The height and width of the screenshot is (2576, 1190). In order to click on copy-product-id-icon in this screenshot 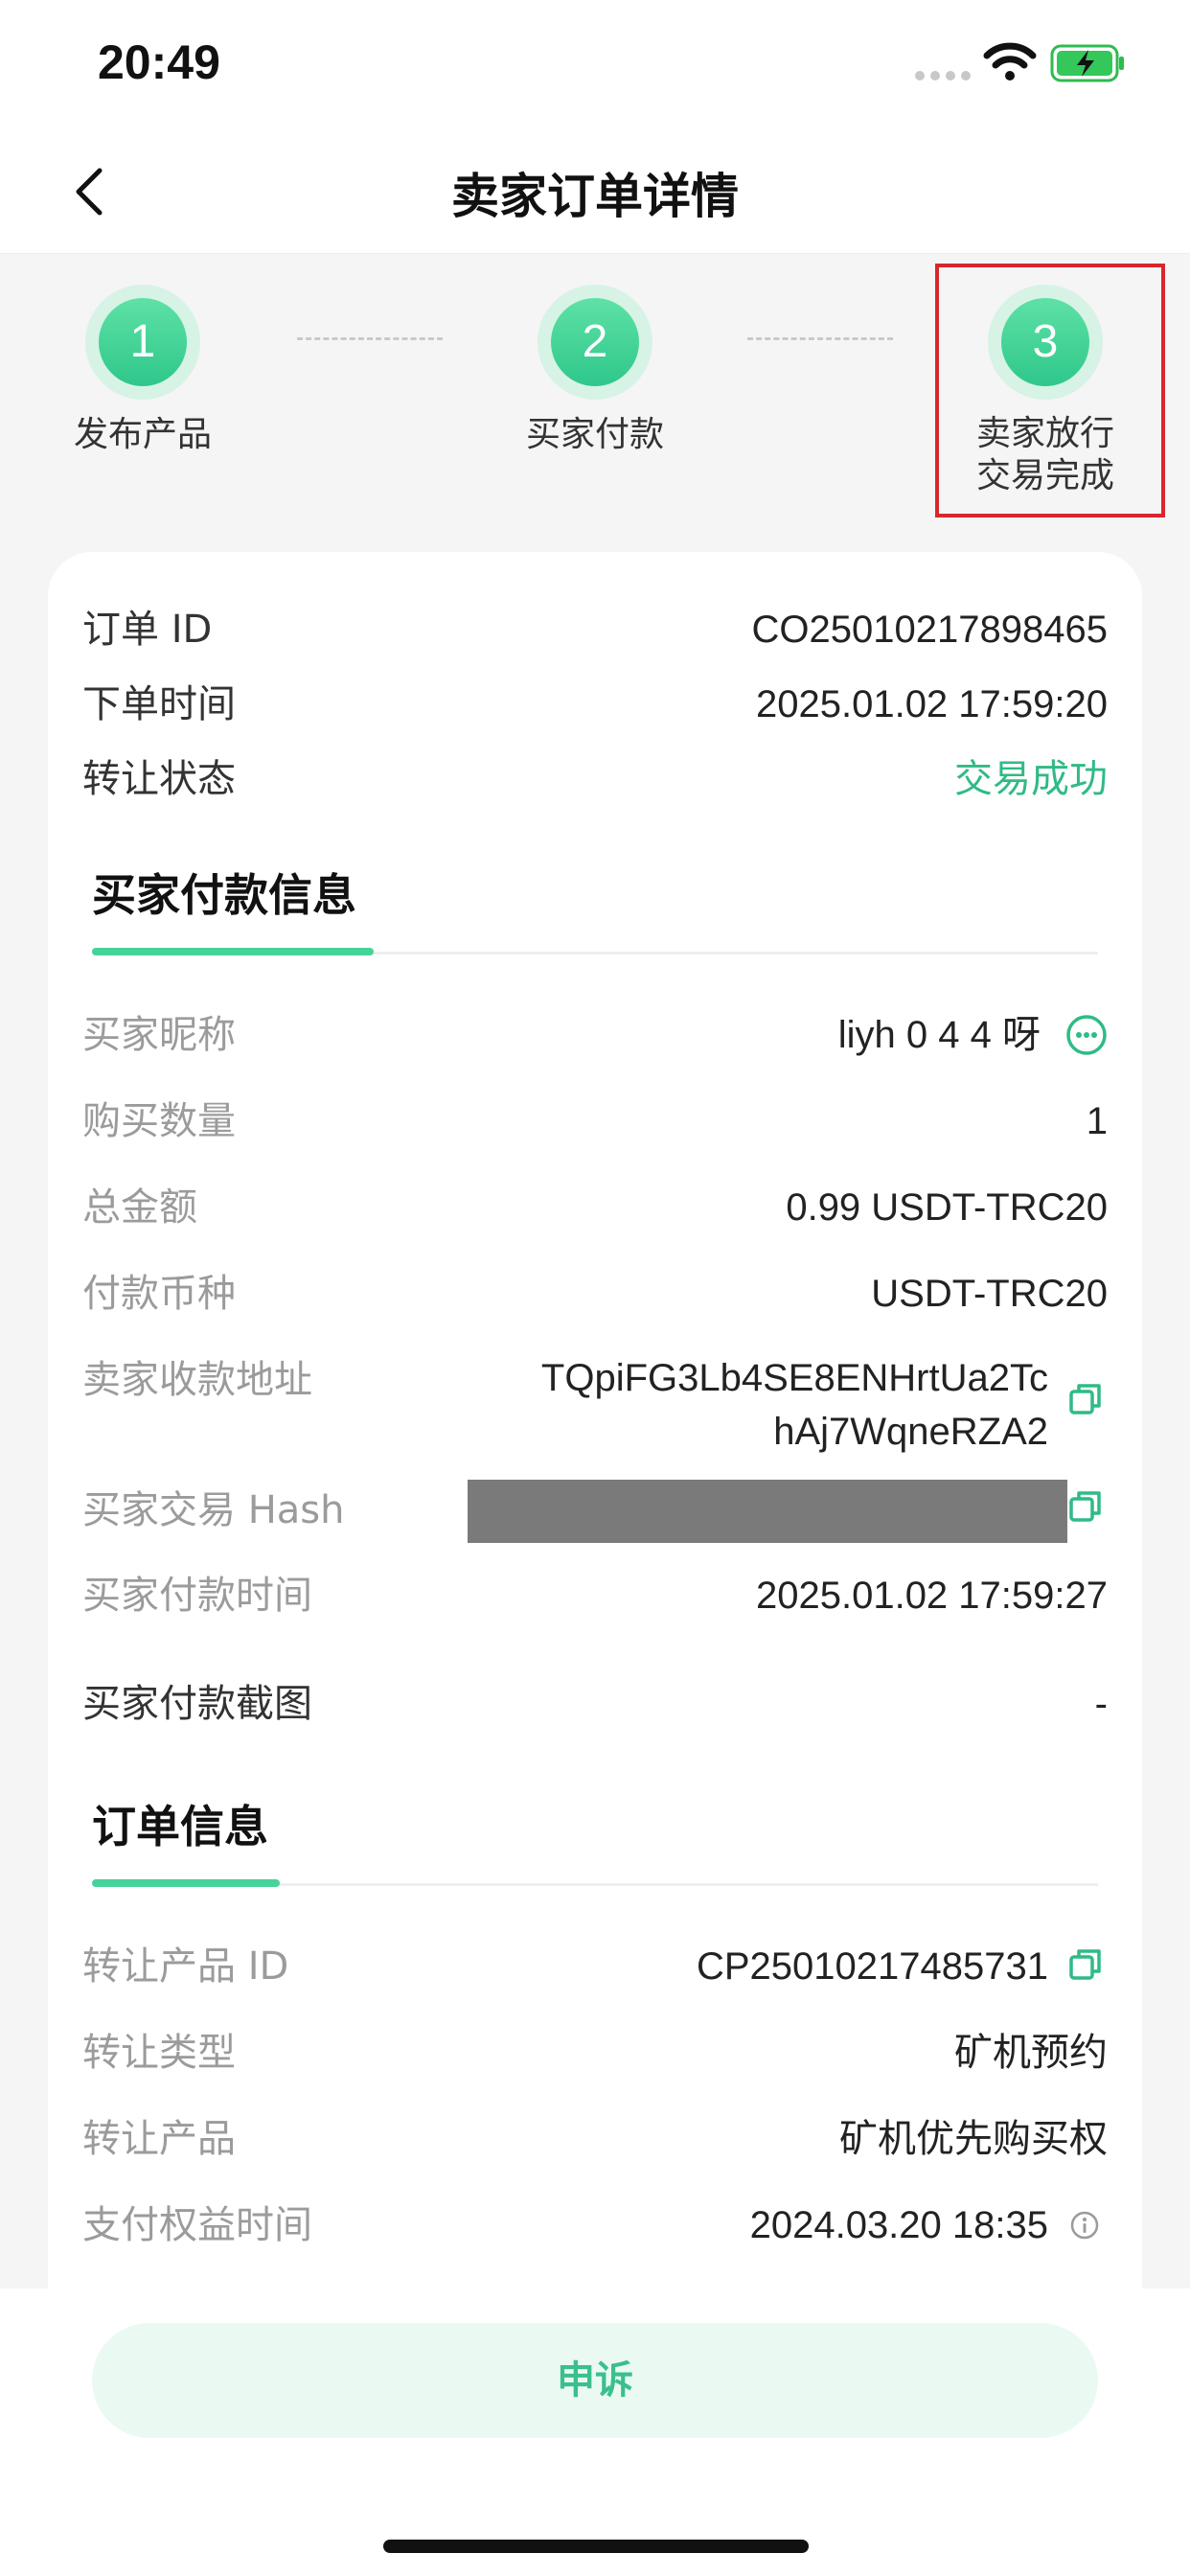, I will do `click(1085, 1965)`.